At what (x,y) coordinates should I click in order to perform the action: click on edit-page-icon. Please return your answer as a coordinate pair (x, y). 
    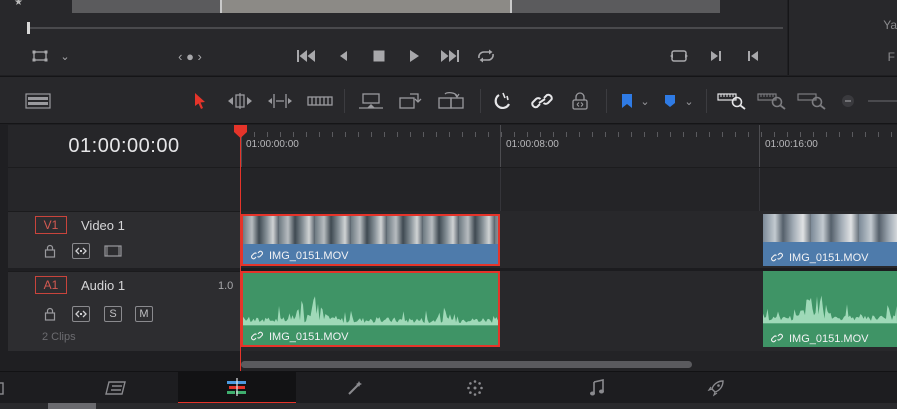
    Looking at the image, I should click on (236, 387).